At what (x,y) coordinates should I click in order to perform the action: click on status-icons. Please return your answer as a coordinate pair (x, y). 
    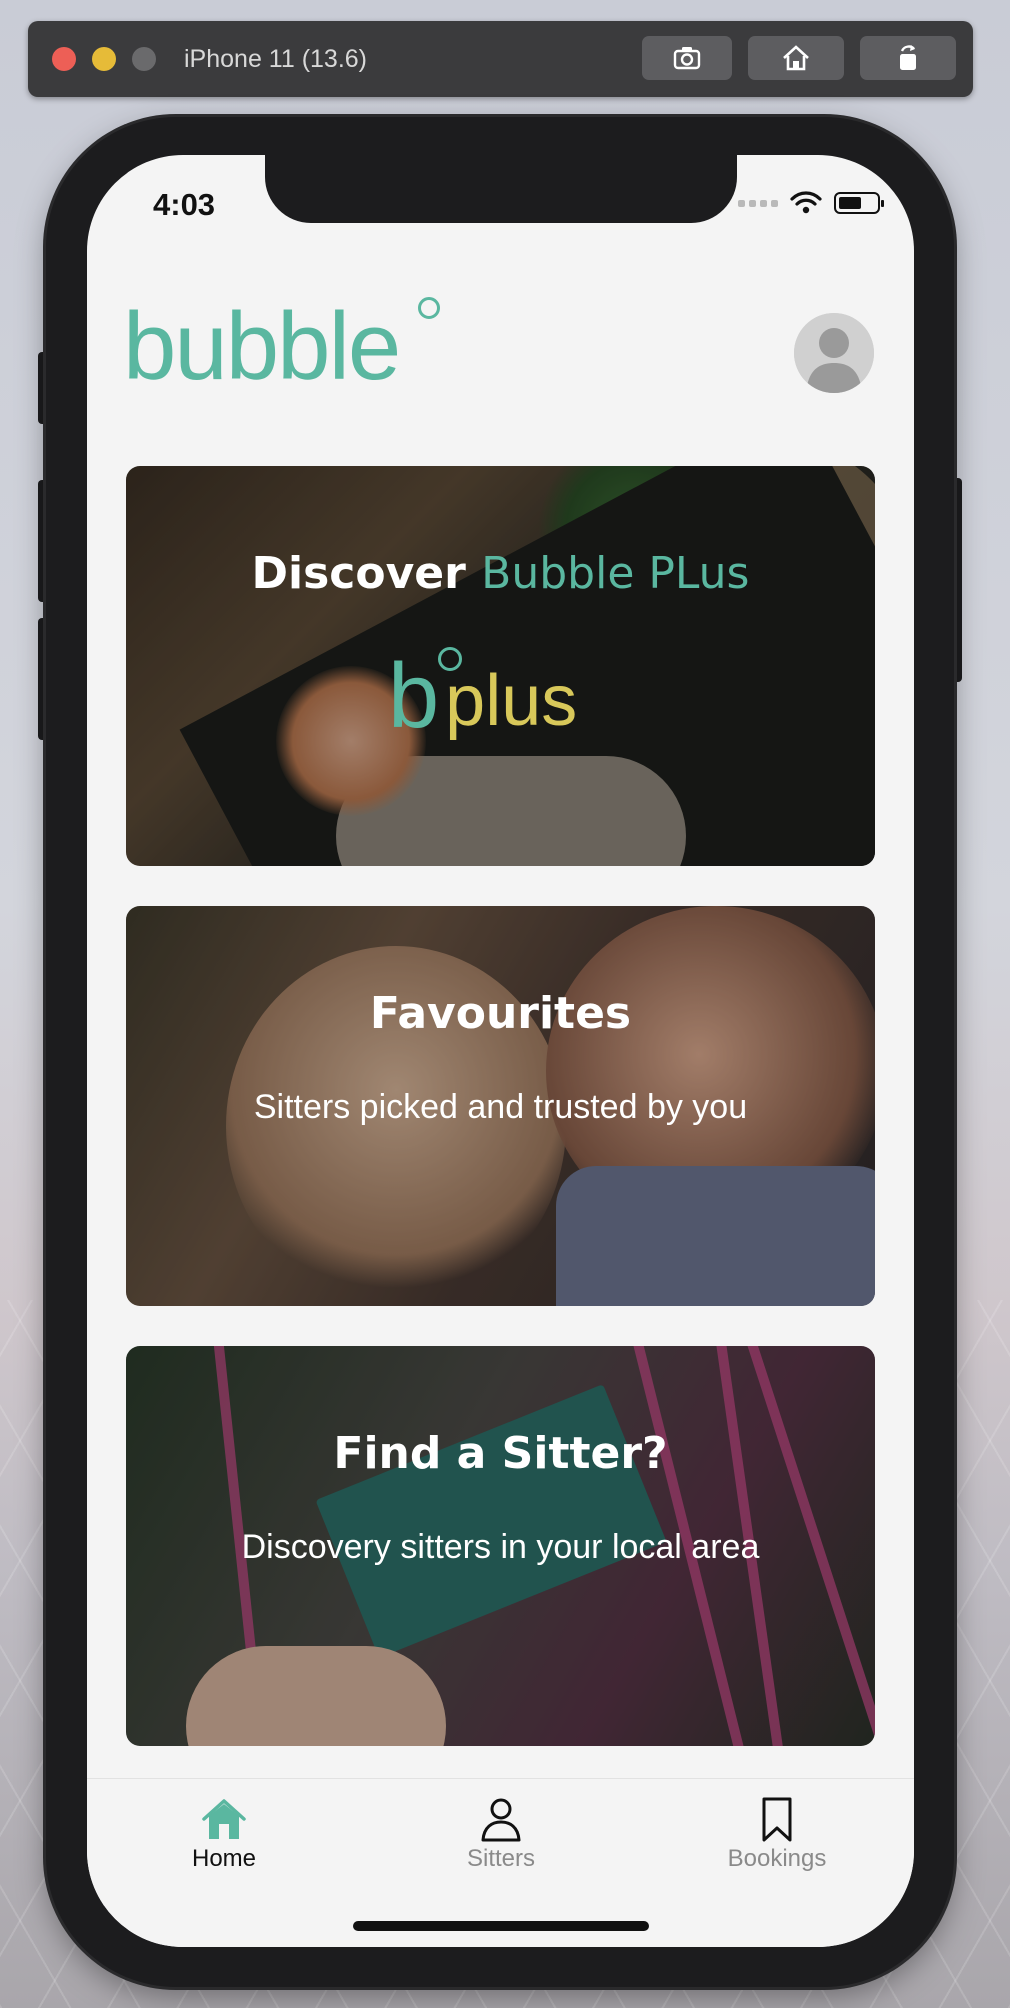
    Looking at the image, I should click on (811, 203).